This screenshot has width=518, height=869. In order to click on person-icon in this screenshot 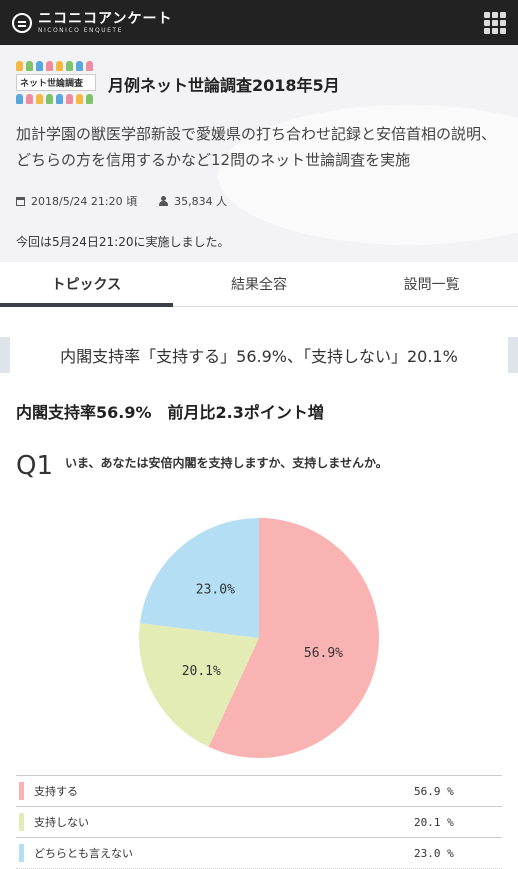, I will do `click(164, 201)`.